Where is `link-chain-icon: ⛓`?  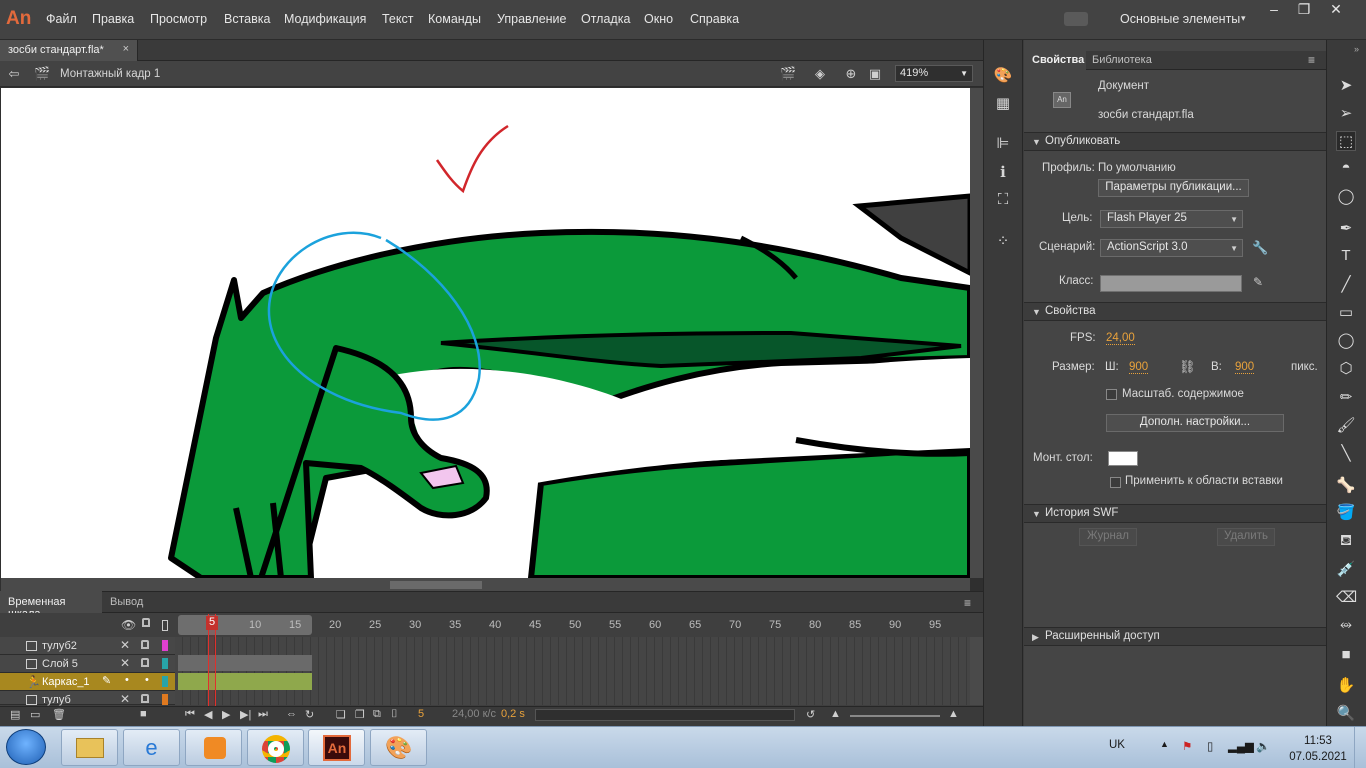
link-chain-icon: ⛓ is located at coordinates (1187, 367).